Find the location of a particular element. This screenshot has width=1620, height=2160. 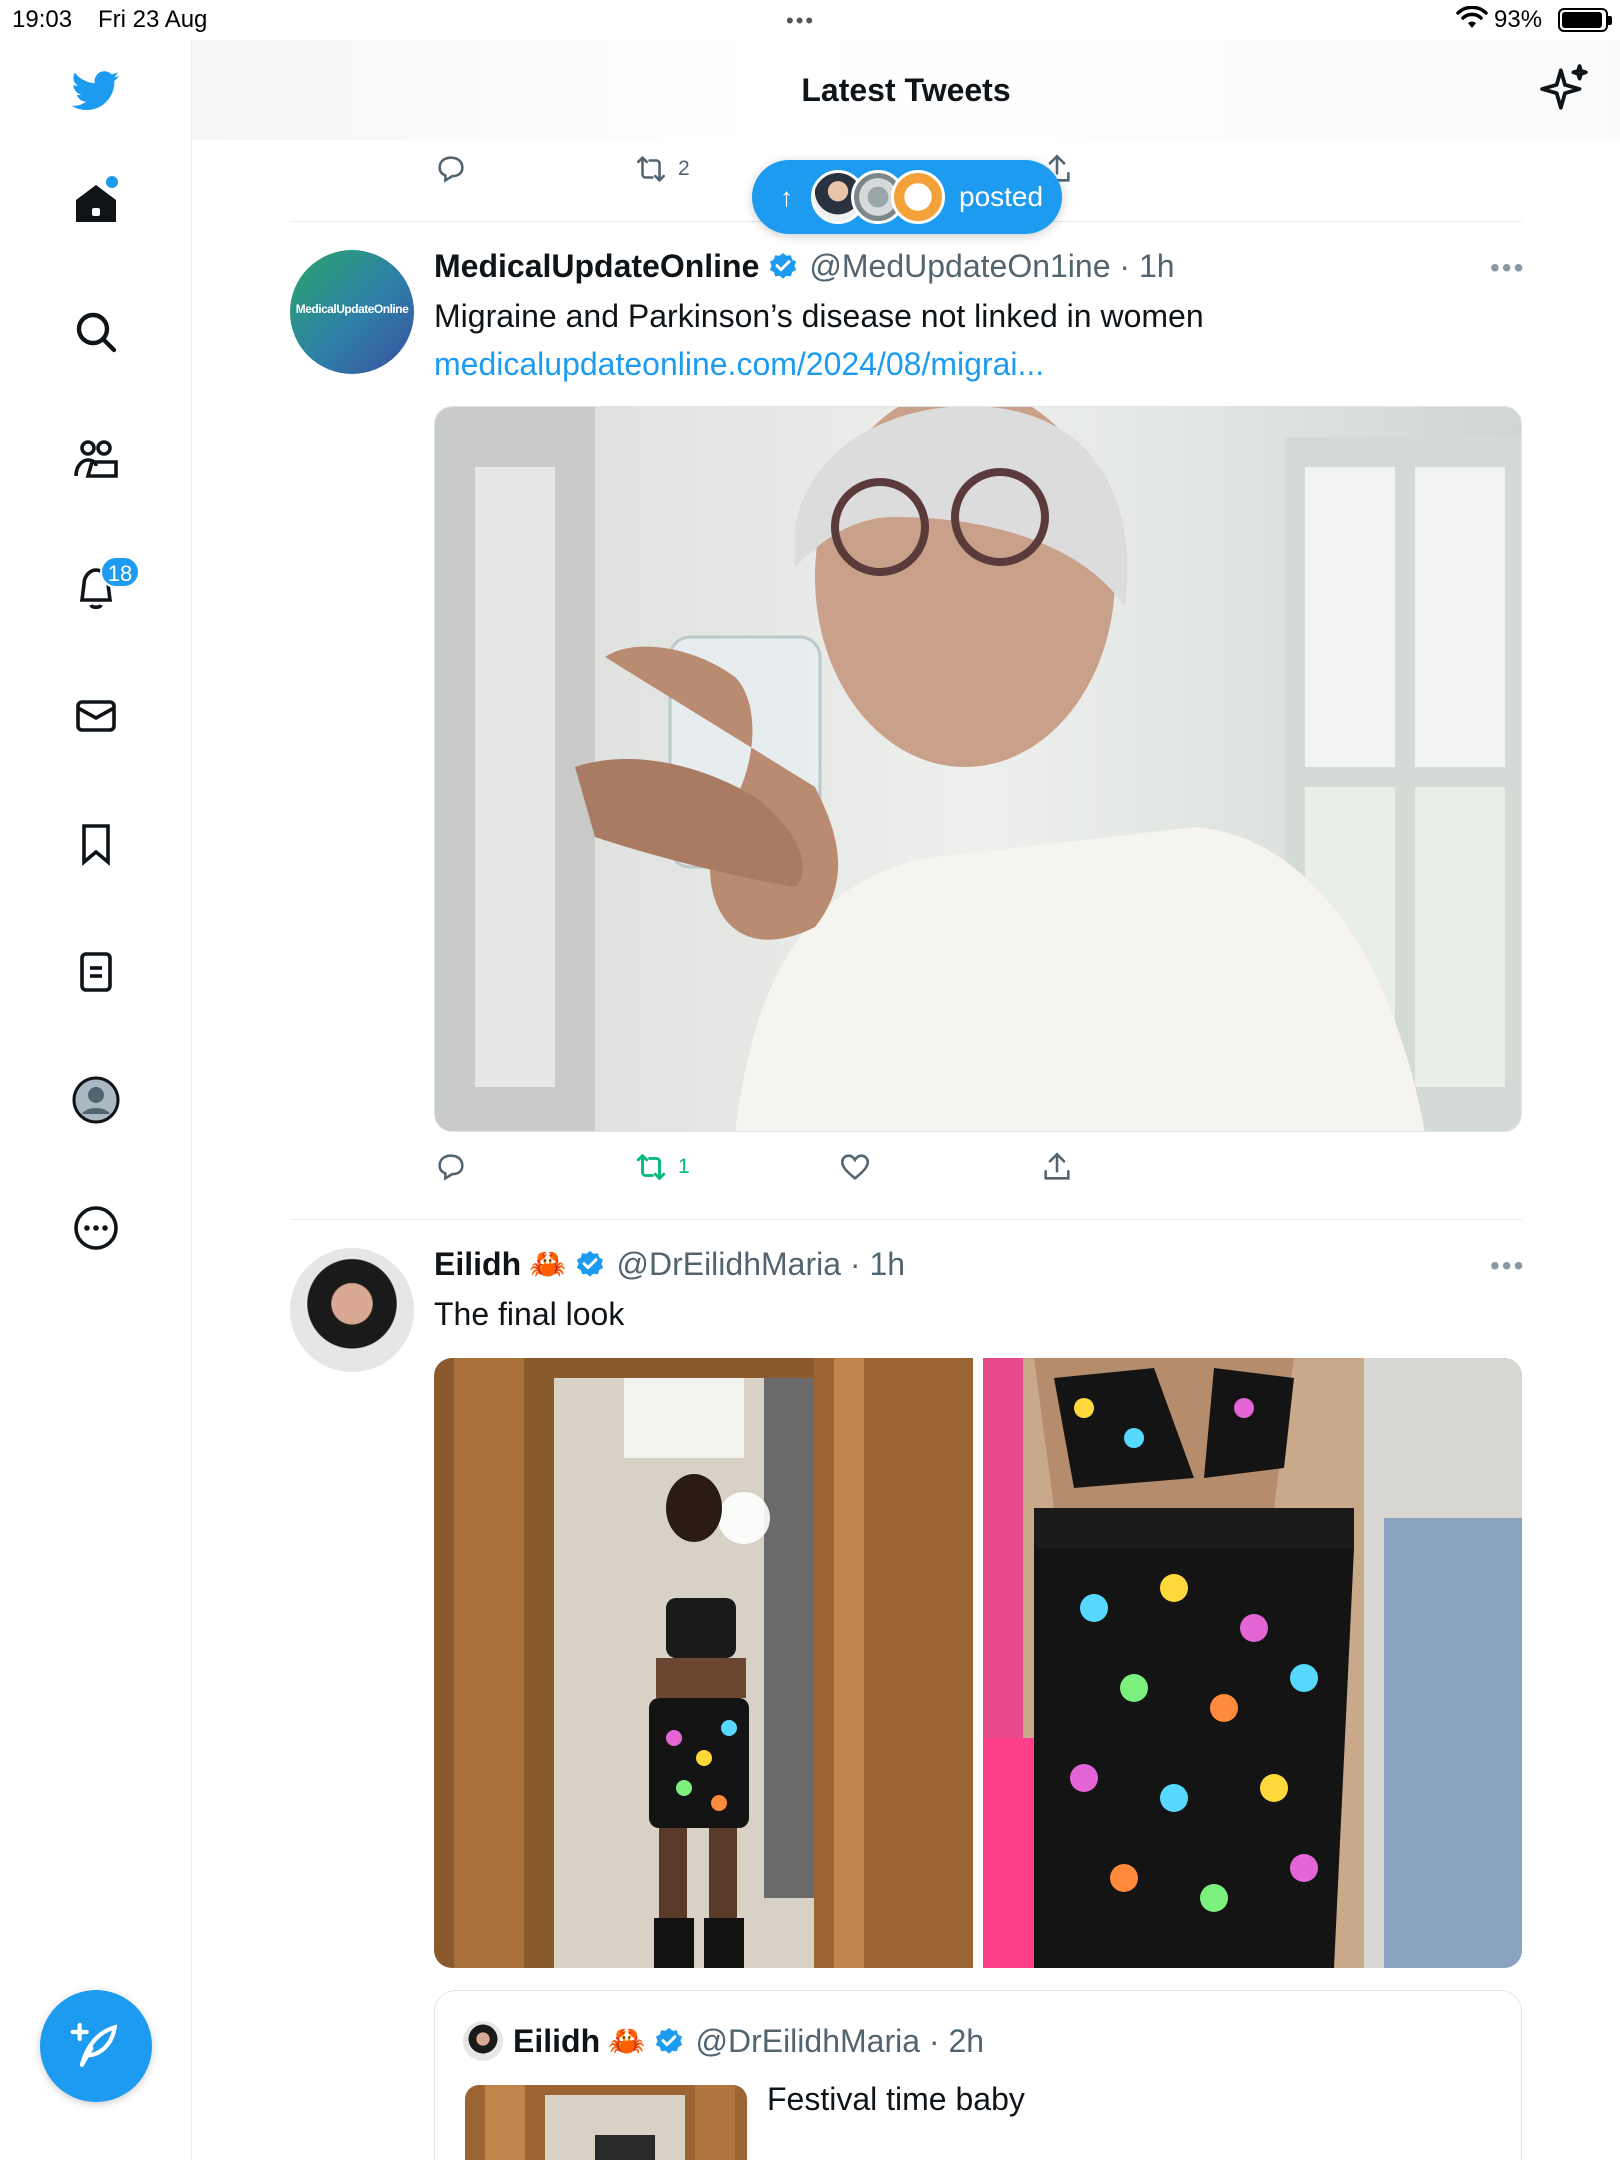

page-title: Latest Tweets is located at coordinates (906, 90).